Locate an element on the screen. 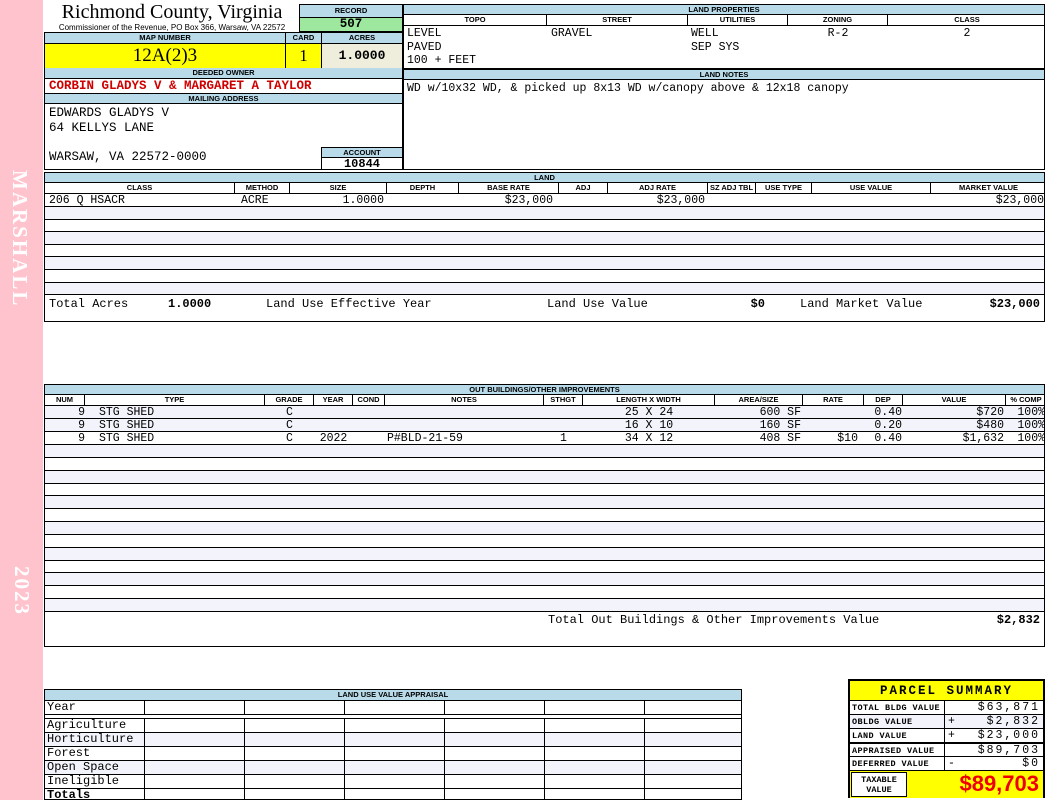 The image size is (1050, 800). ob-cell-type: STG SHED is located at coordinates (127, 438).